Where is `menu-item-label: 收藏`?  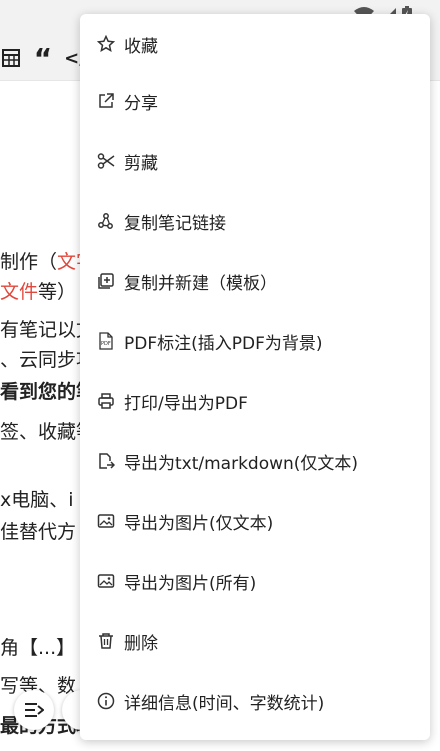
menu-item-label: 收藏 is located at coordinates (141, 46).